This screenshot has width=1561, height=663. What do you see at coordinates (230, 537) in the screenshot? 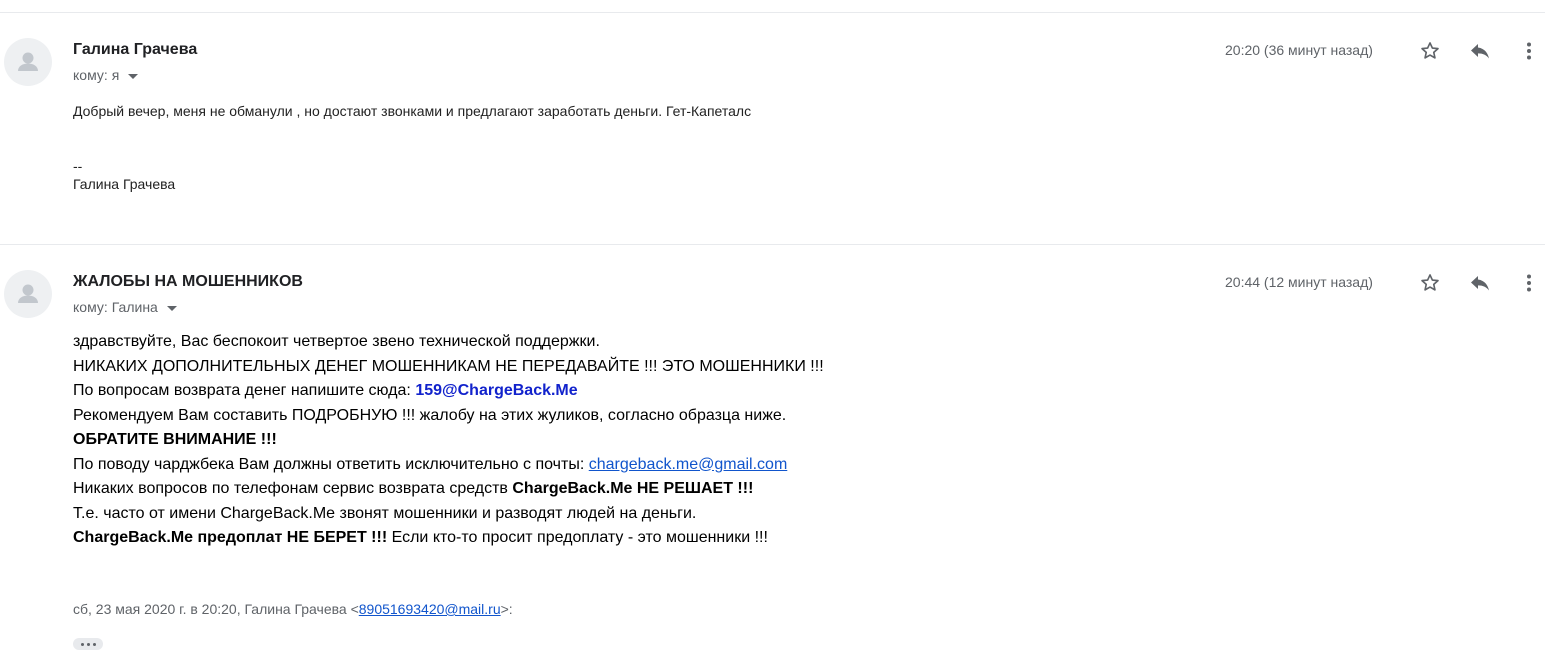
I see `body-bold-text: ChargeBack.Me предоплат НЕ БЕРЕТ !!!` at bounding box center [230, 537].